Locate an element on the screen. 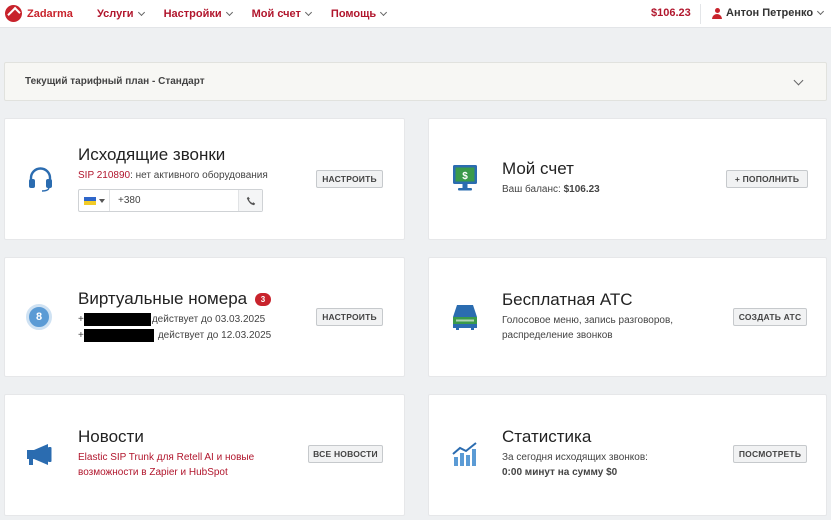 The image size is (831, 520). card-title: Бесплатная АТС is located at coordinates (567, 299).